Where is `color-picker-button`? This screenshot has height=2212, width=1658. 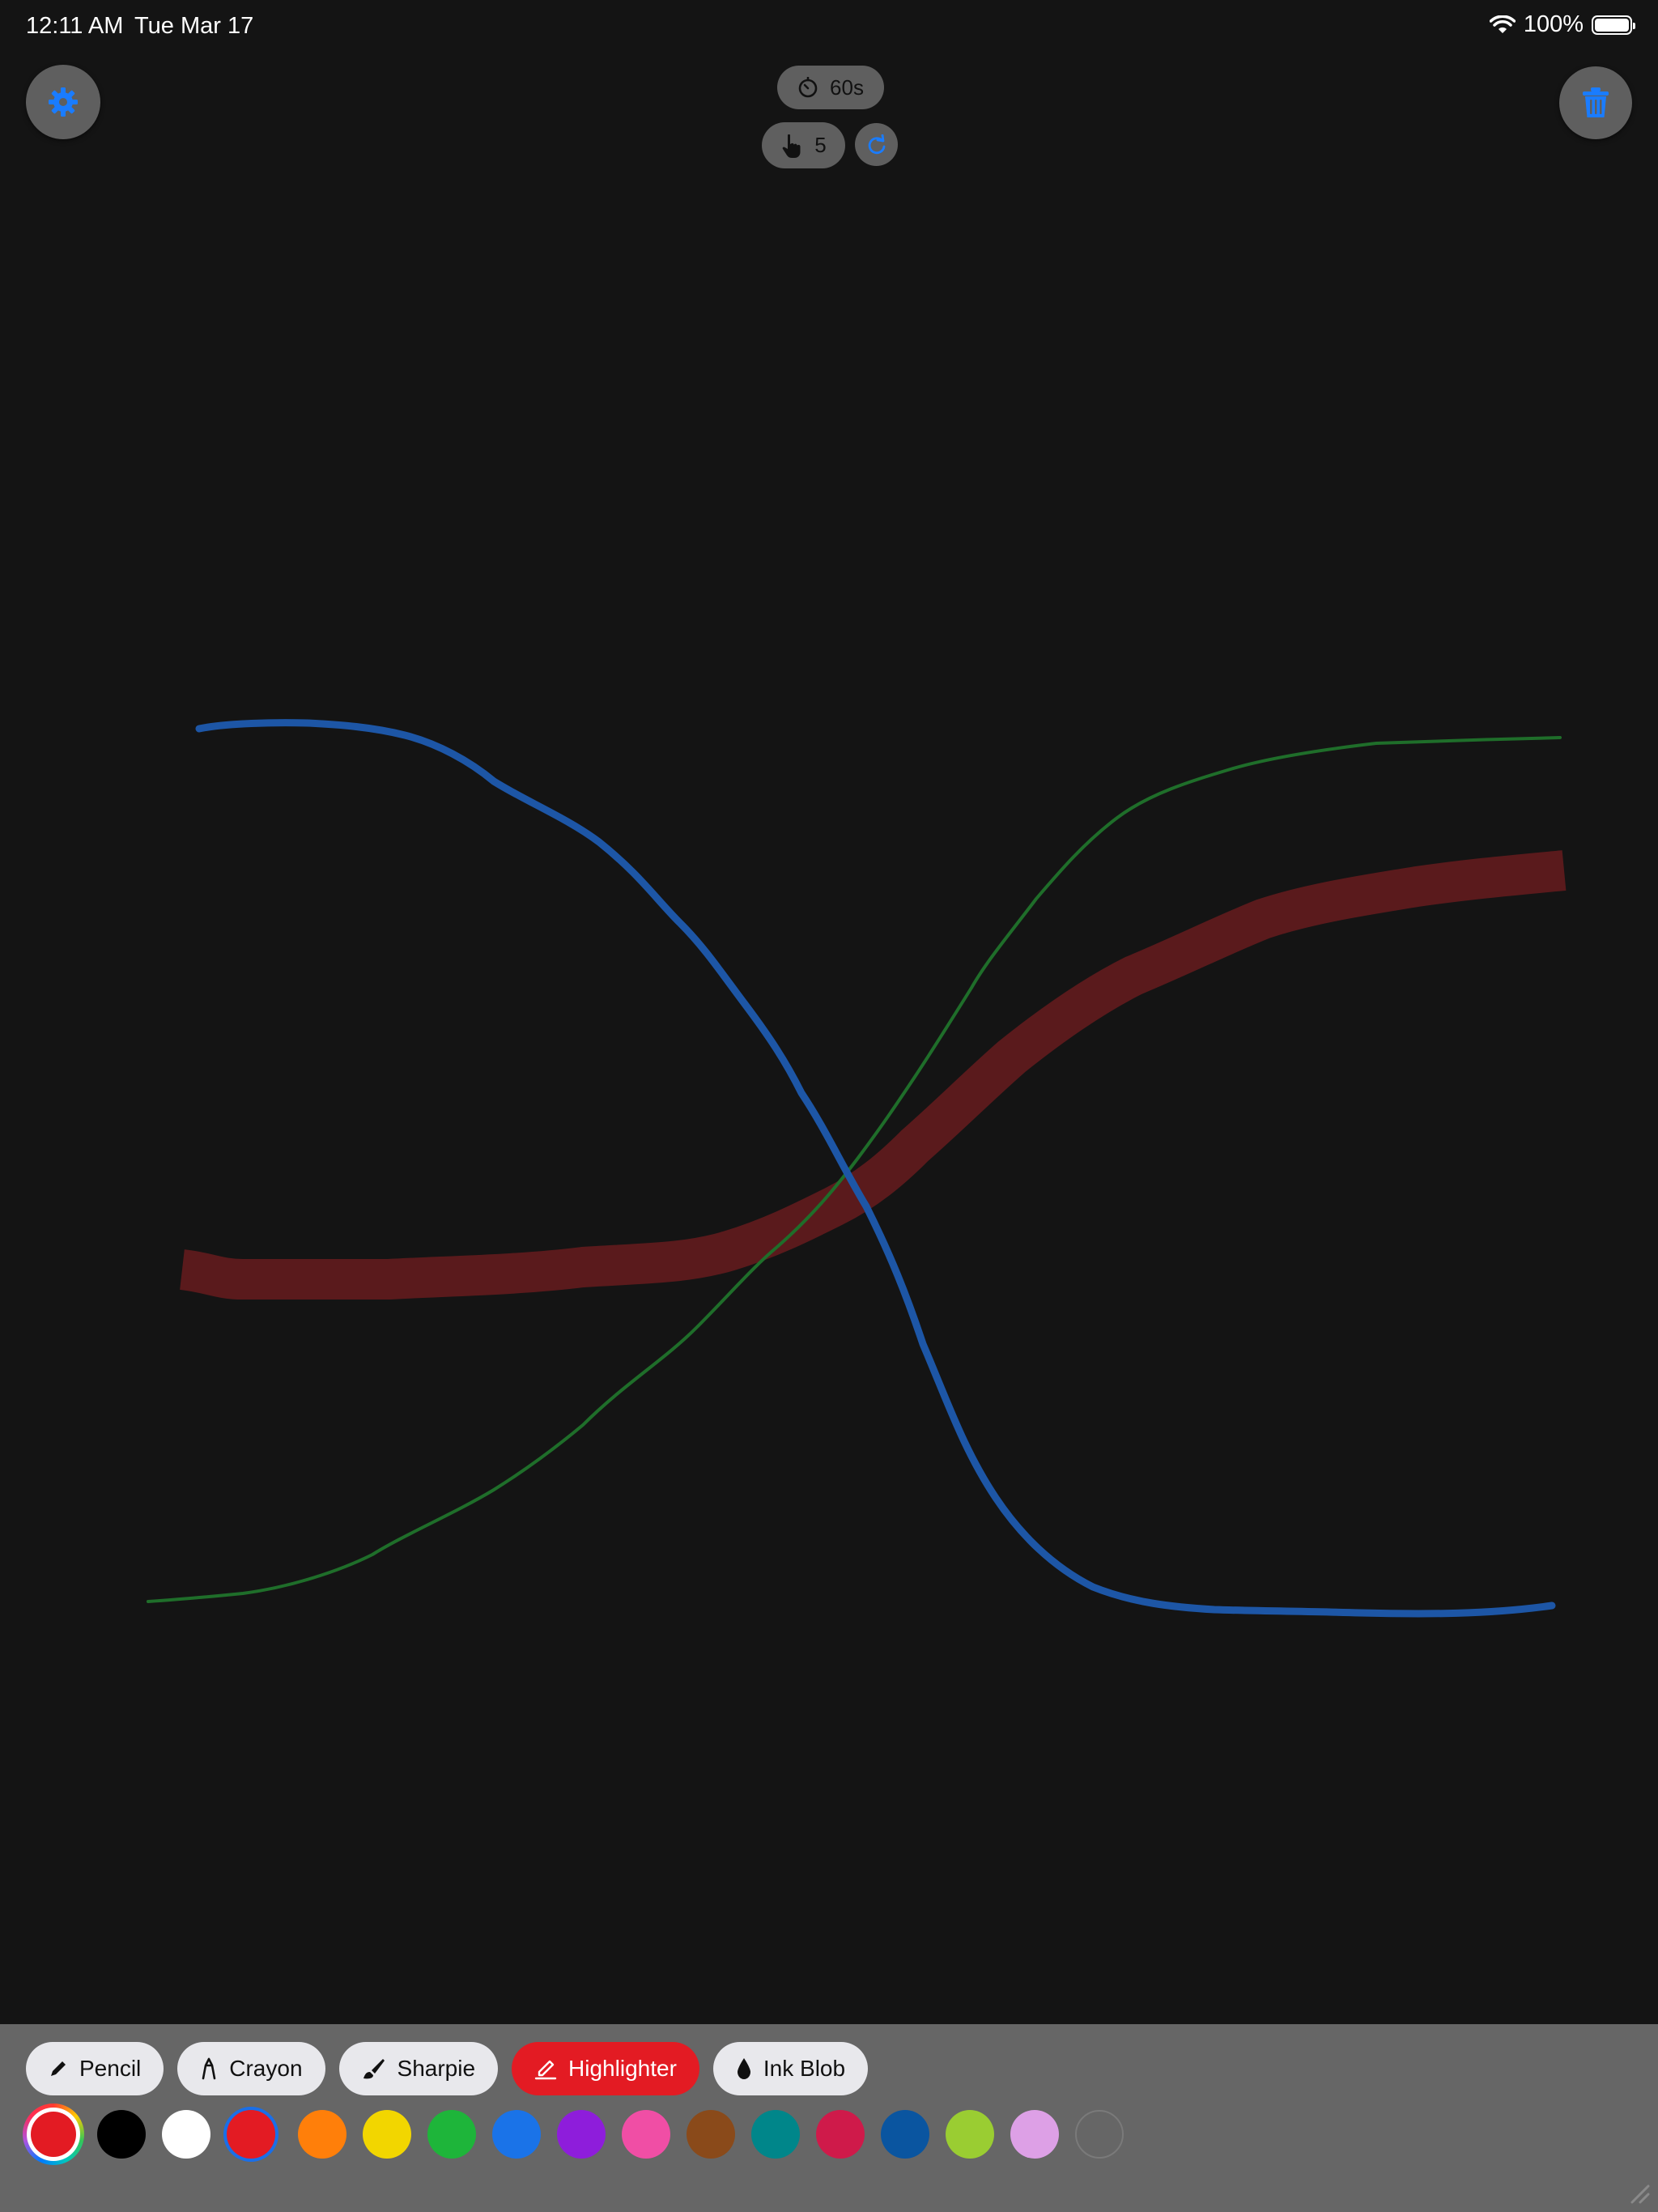
color-picker-button is located at coordinates (53, 2134).